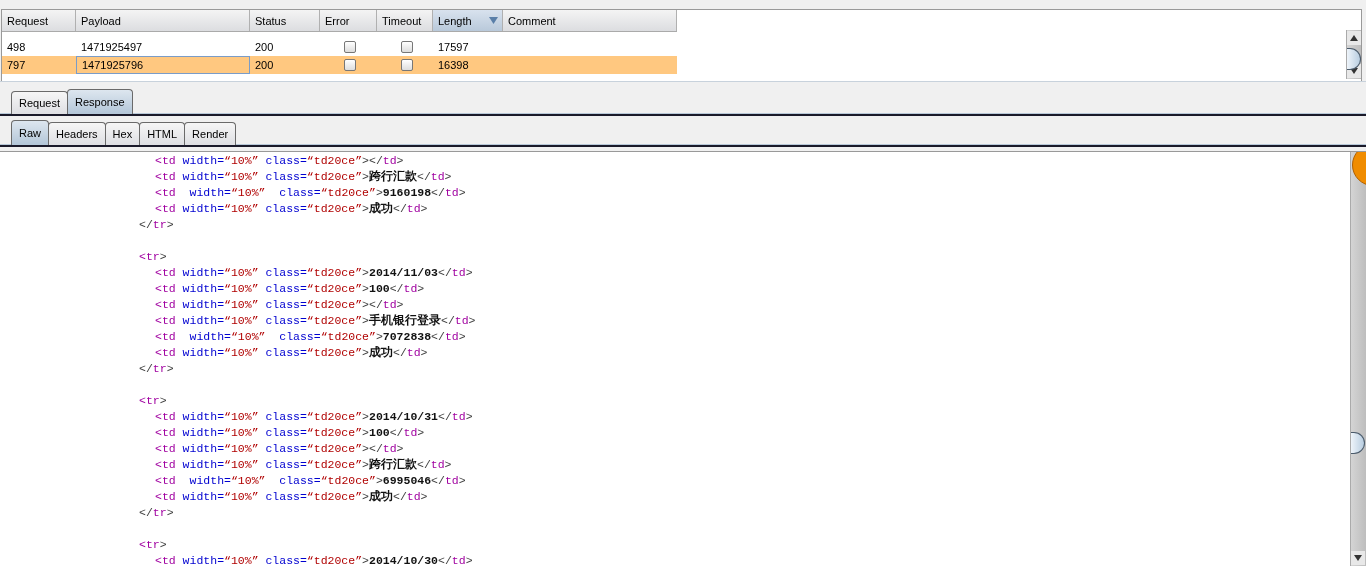 The height and width of the screenshot is (566, 1366). What do you see at coordinates (310, 193) in the screenshot?
I see `code-line: <td width=“10%” class=“td20ce”>9160198</td>` at bounding box center [310, 193].